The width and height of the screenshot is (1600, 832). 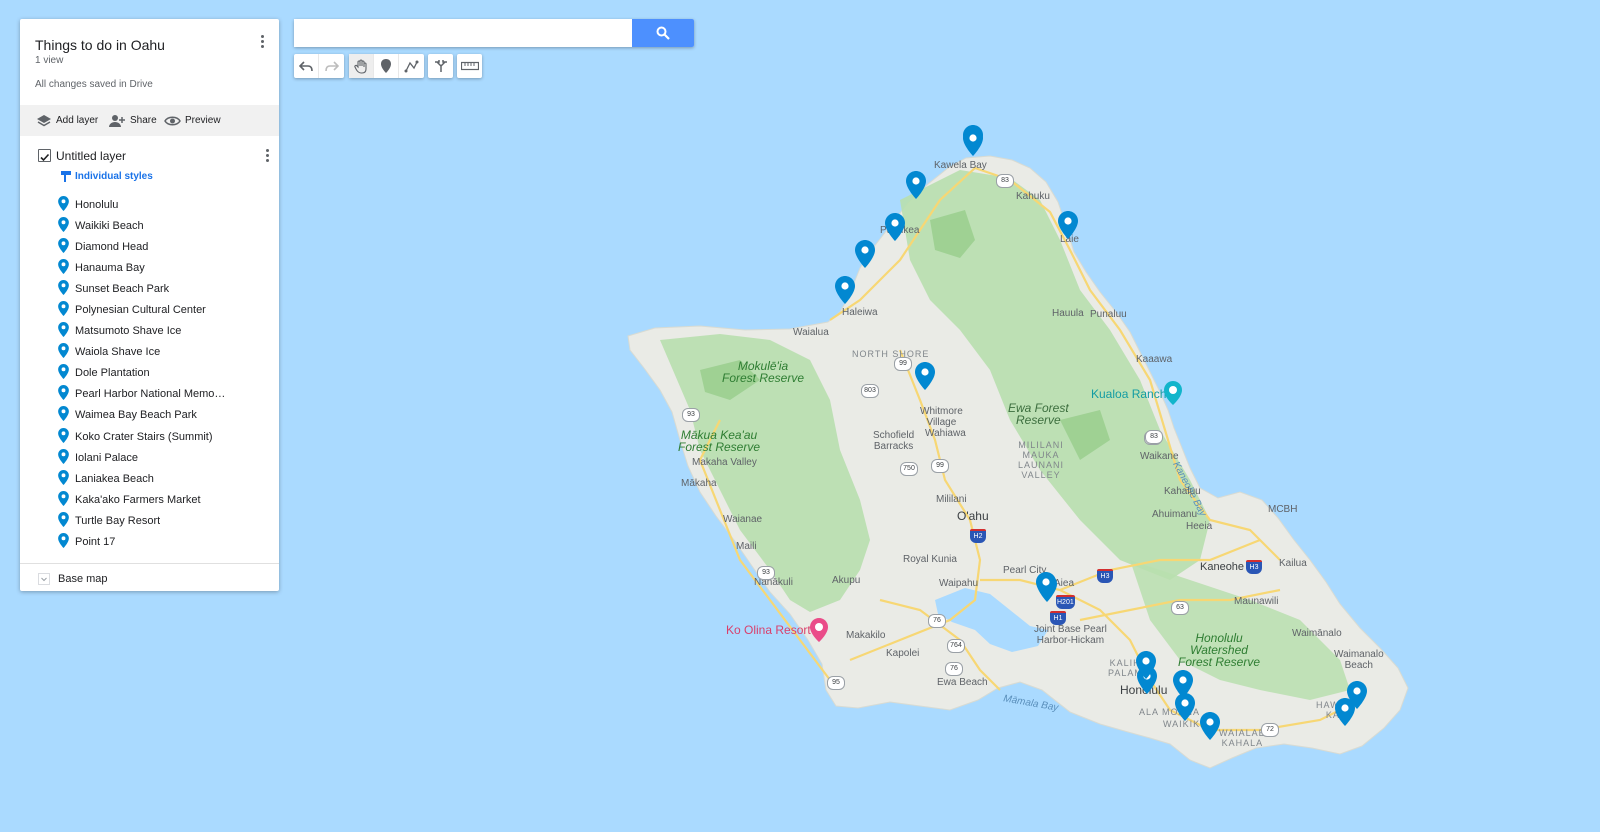 What do you see at coordinates (930, 559) in the screenshot?
I see `label-royal-kunia: Royal Kunia` at bounding box center [930, 559].